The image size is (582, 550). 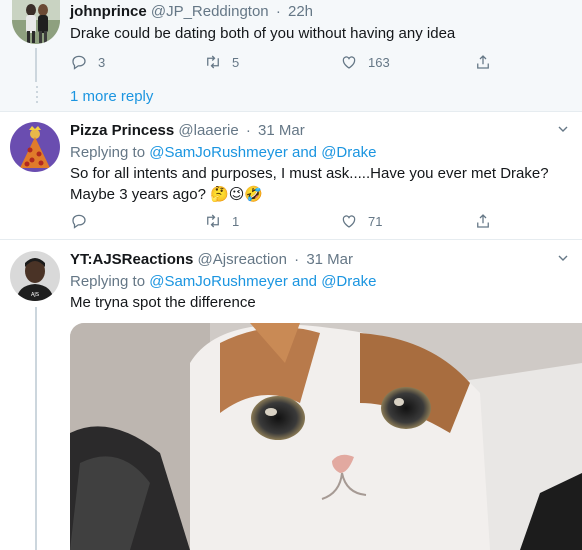 What do you see at coordinates (131, 259) in the screenshot?
I see `author-name: YT:AJSReactions` at bounding box center [131, 259].